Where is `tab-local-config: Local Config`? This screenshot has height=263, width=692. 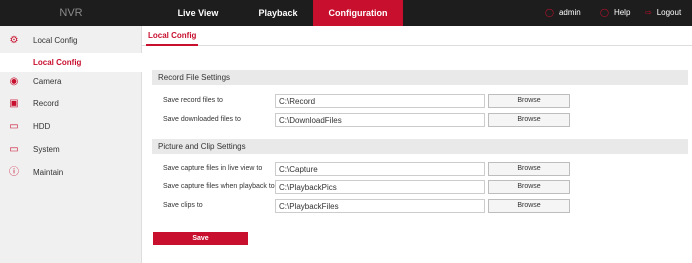
tab-local-config: Local Config is located at coordinates (172, 36).